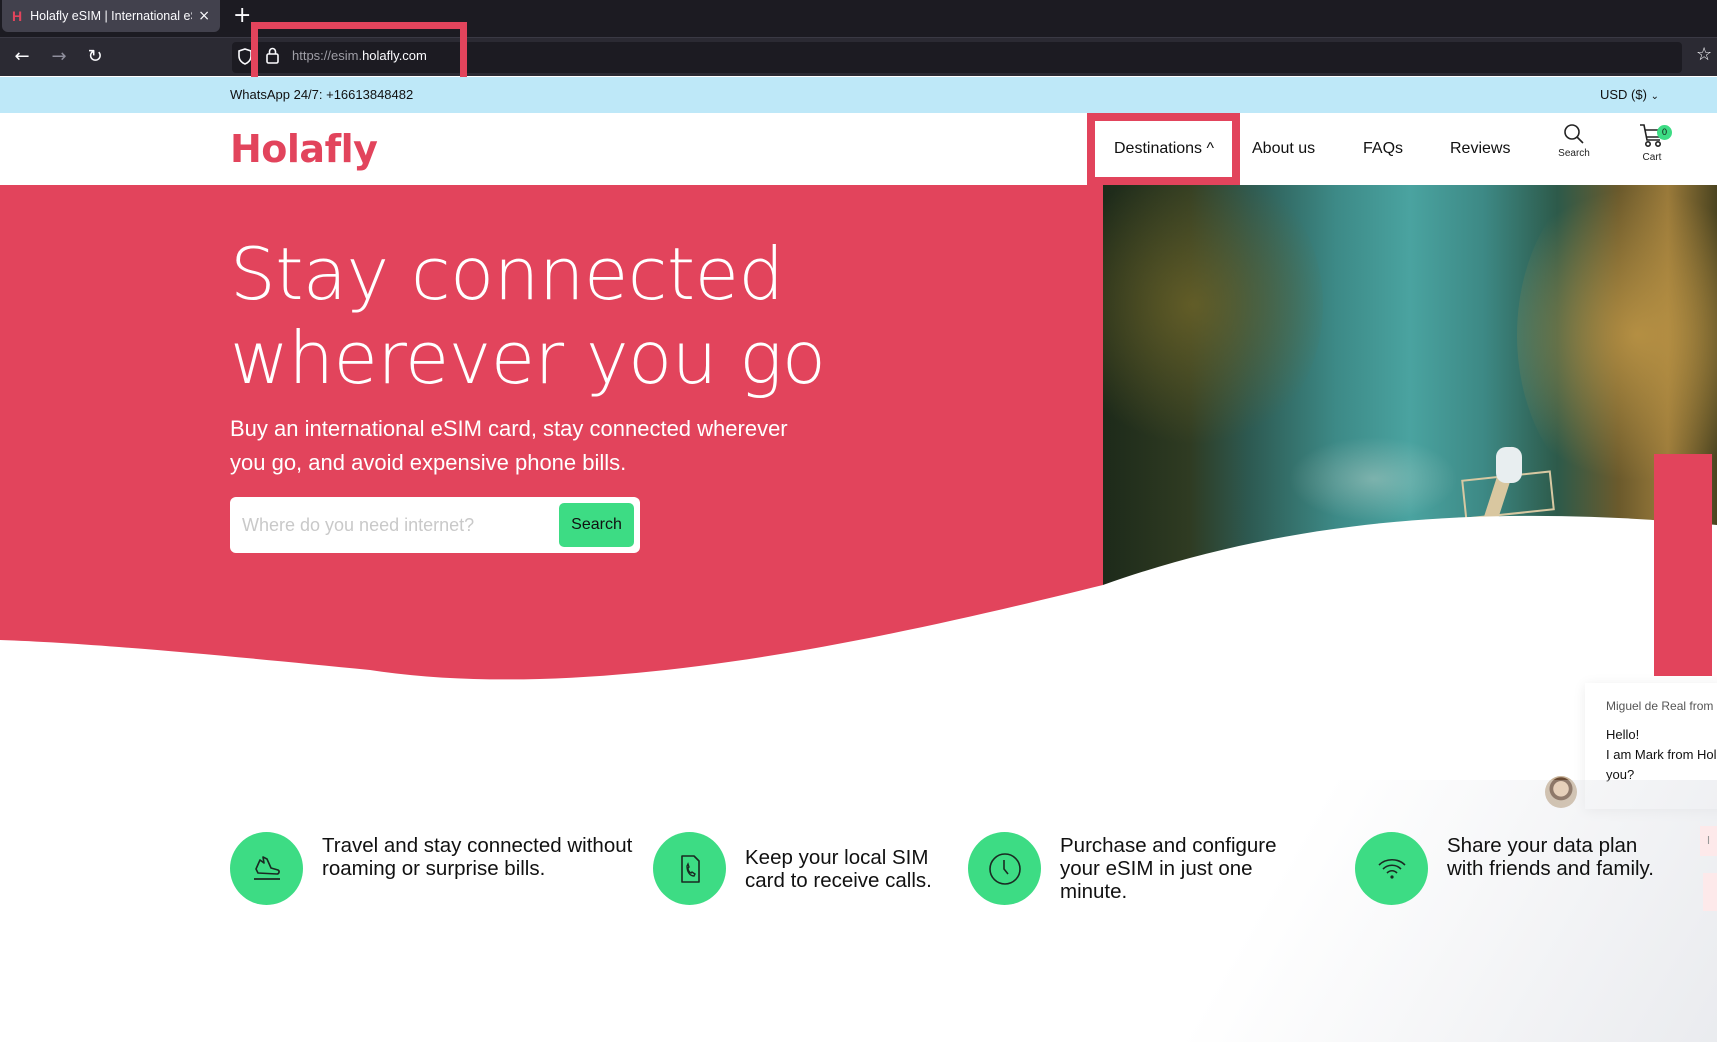 This screenshot has width=1717, height=1042. Describe the element at coordinates (1664, 132) in the screenshot. I see `cart-count-badge: 0` at that location.